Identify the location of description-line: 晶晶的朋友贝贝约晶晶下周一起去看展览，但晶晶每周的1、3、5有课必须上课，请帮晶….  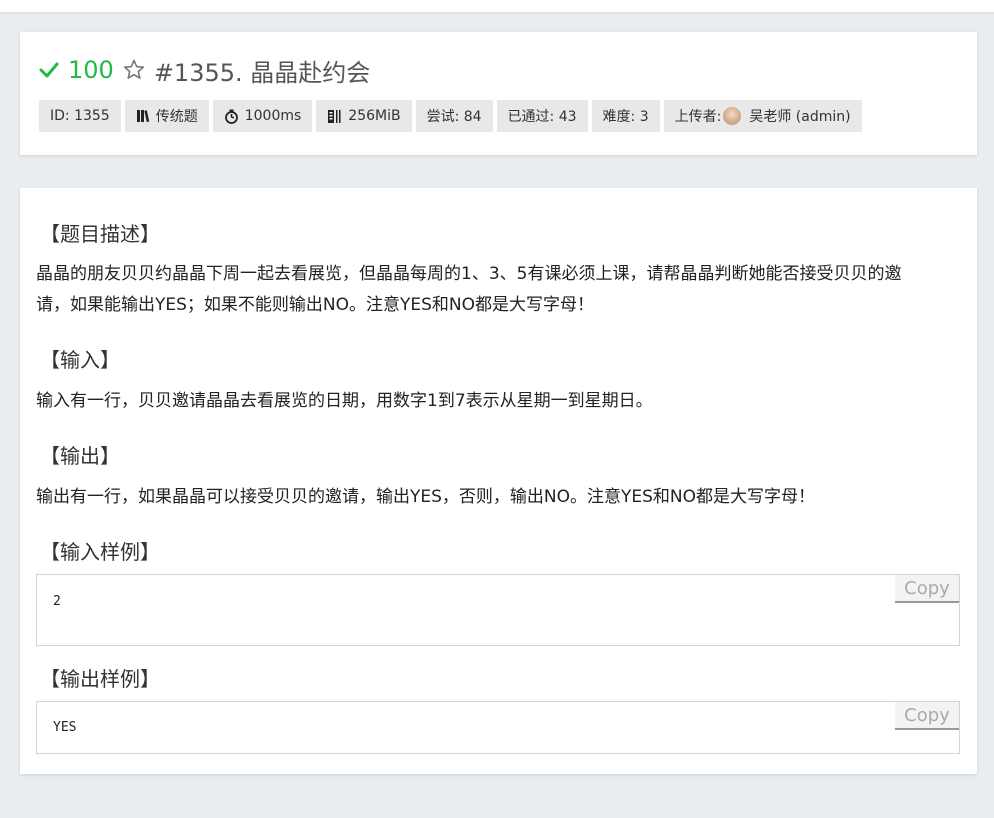
(469, 274).